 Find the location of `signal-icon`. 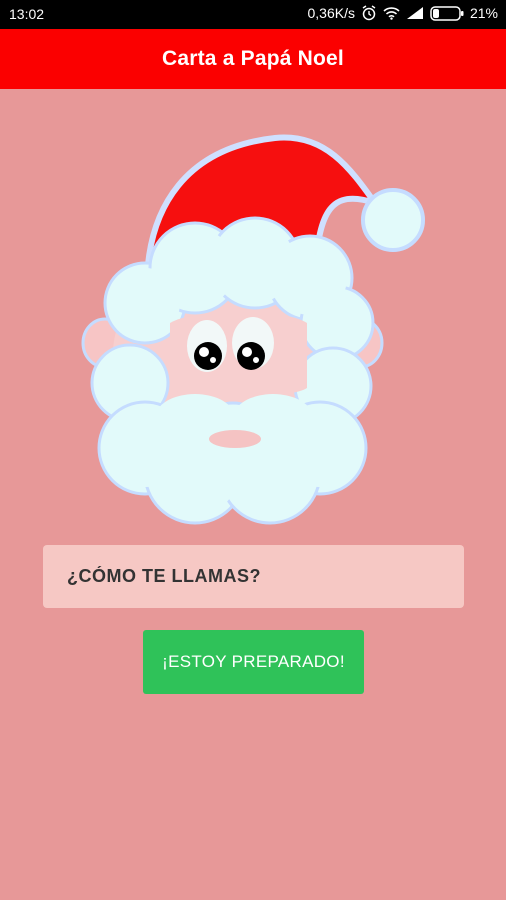

signal-icon is located at coordinates (415, 13).